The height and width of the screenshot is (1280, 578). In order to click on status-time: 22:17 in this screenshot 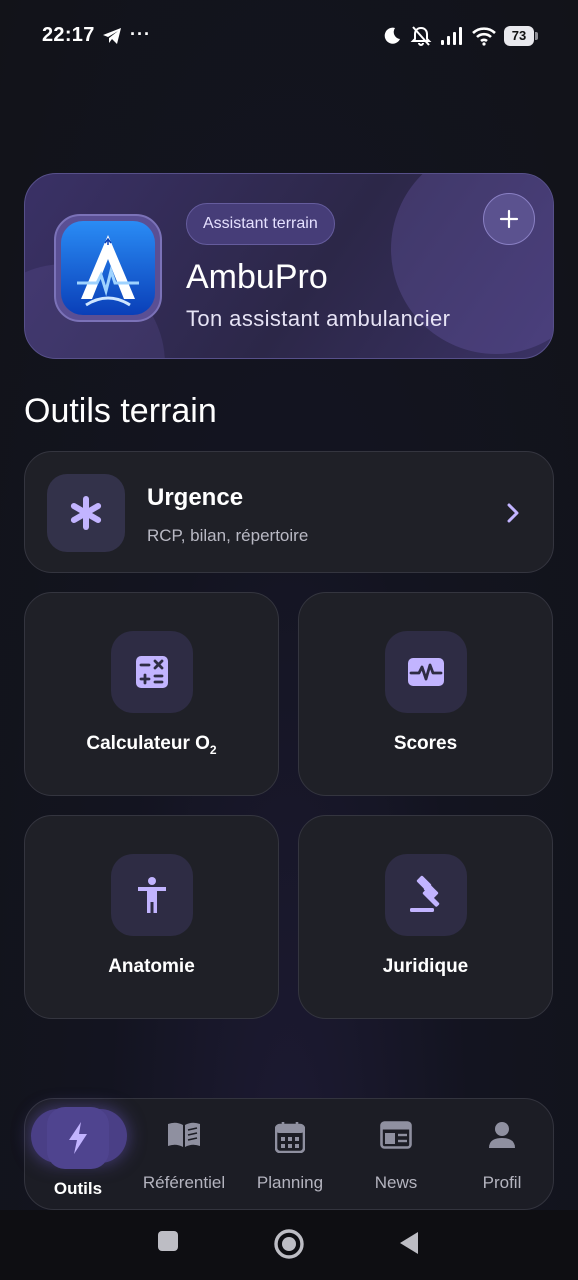, I will do `click(68, 35)`.